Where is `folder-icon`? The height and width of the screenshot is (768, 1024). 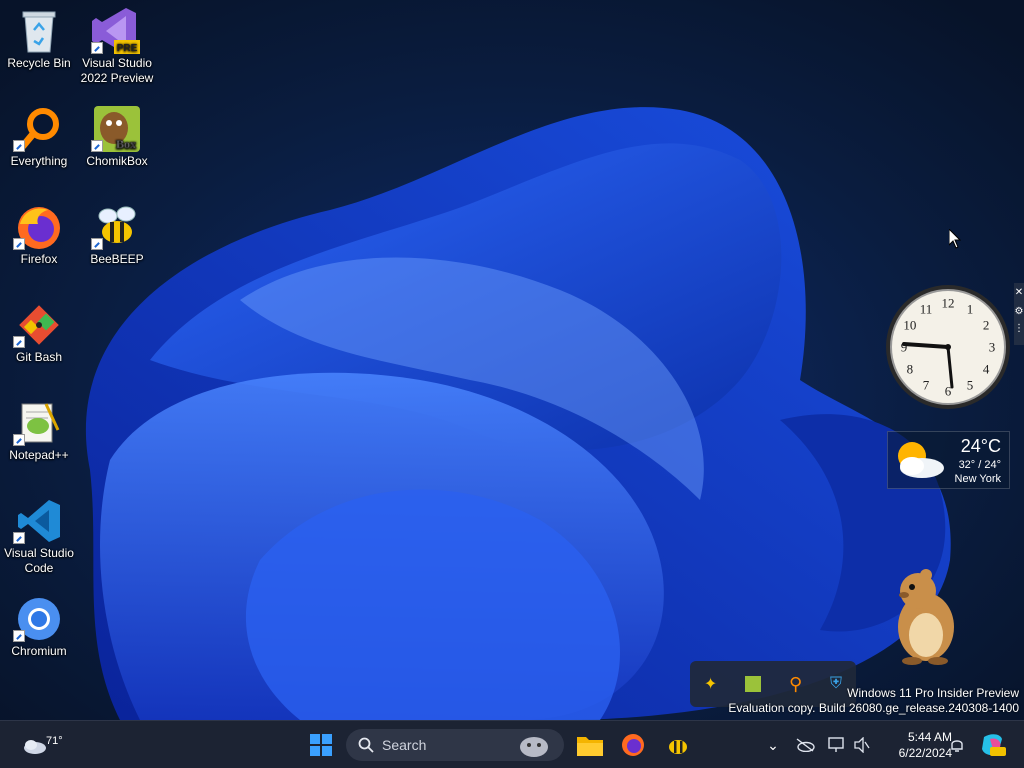
folder-icon is located at coordinates (590, 746).